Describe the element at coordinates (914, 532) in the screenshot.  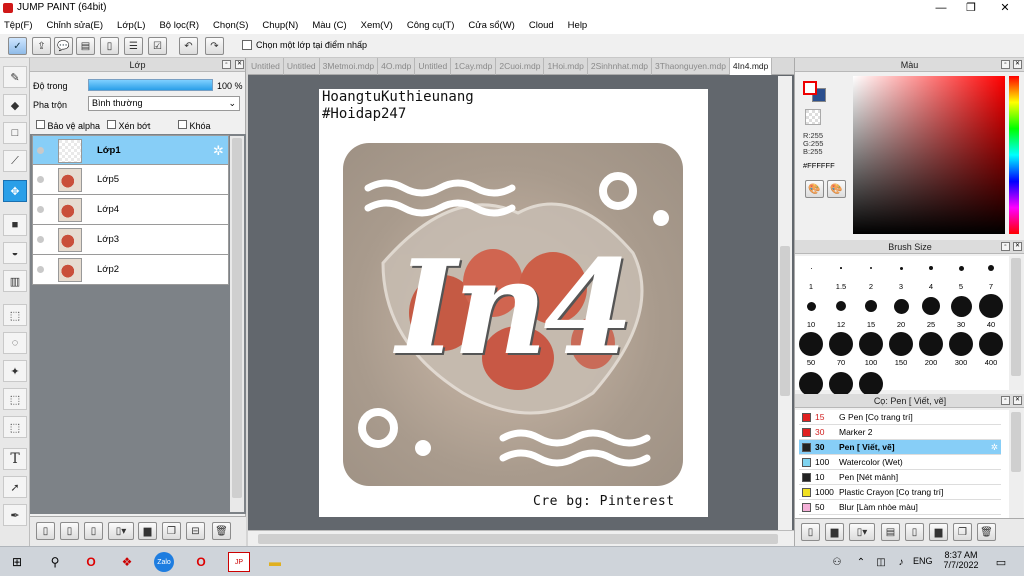
I see `brush-copy-icon: ▯` at that location.